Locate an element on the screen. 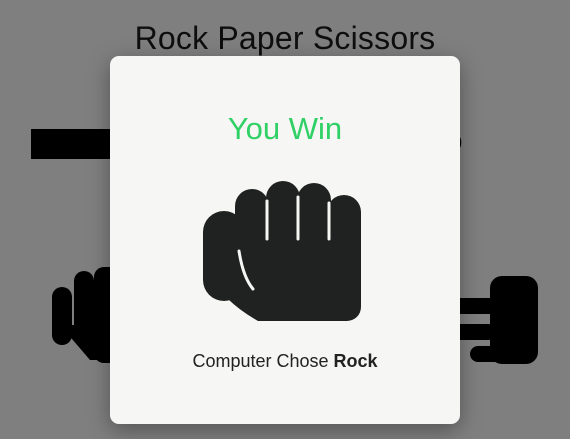 The width and height of the screenshot is (570, 439). computer-choice-value: Rock is located at coordinates (355, 361).